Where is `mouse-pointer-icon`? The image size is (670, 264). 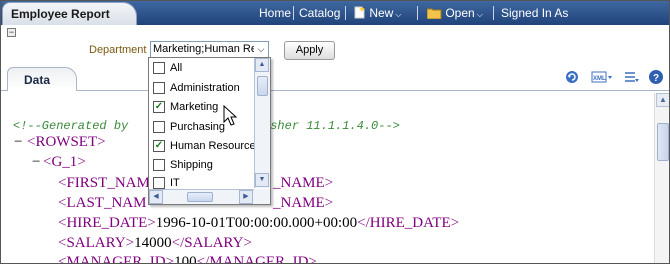
mouse-pointer-icon is located at coordinates (230, 115).